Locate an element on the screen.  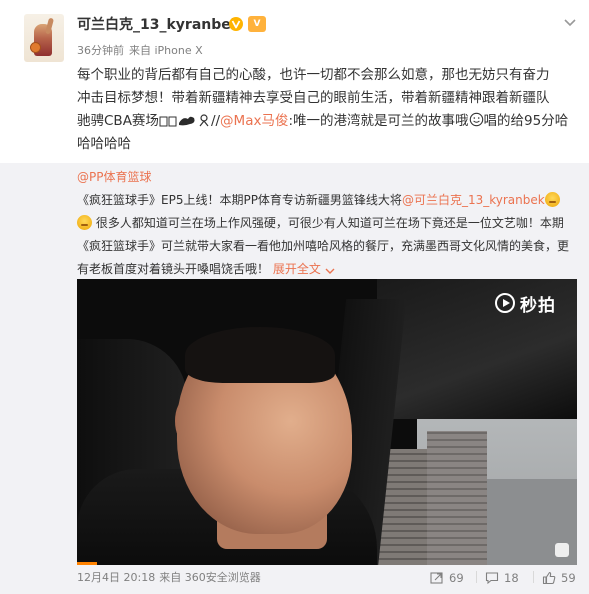
like-button: 59 is located at coordinates (559, 578).